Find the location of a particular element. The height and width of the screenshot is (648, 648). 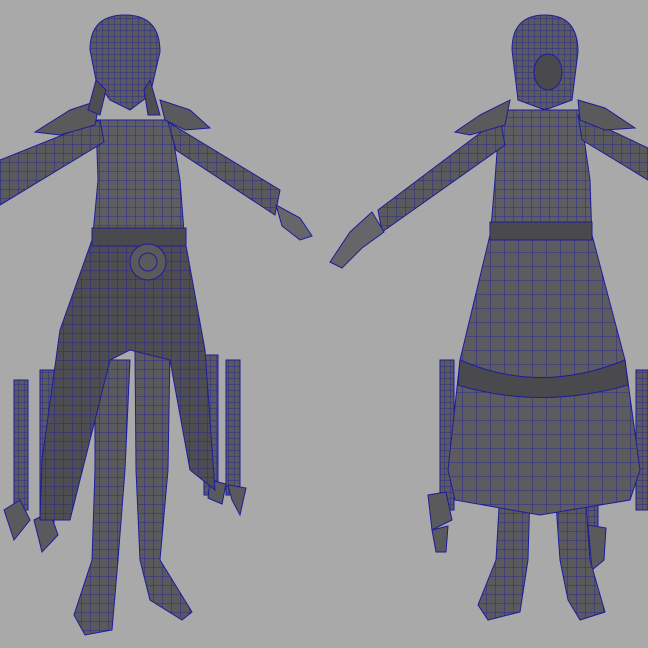

skirt-back is located at coordinates (544, 375).